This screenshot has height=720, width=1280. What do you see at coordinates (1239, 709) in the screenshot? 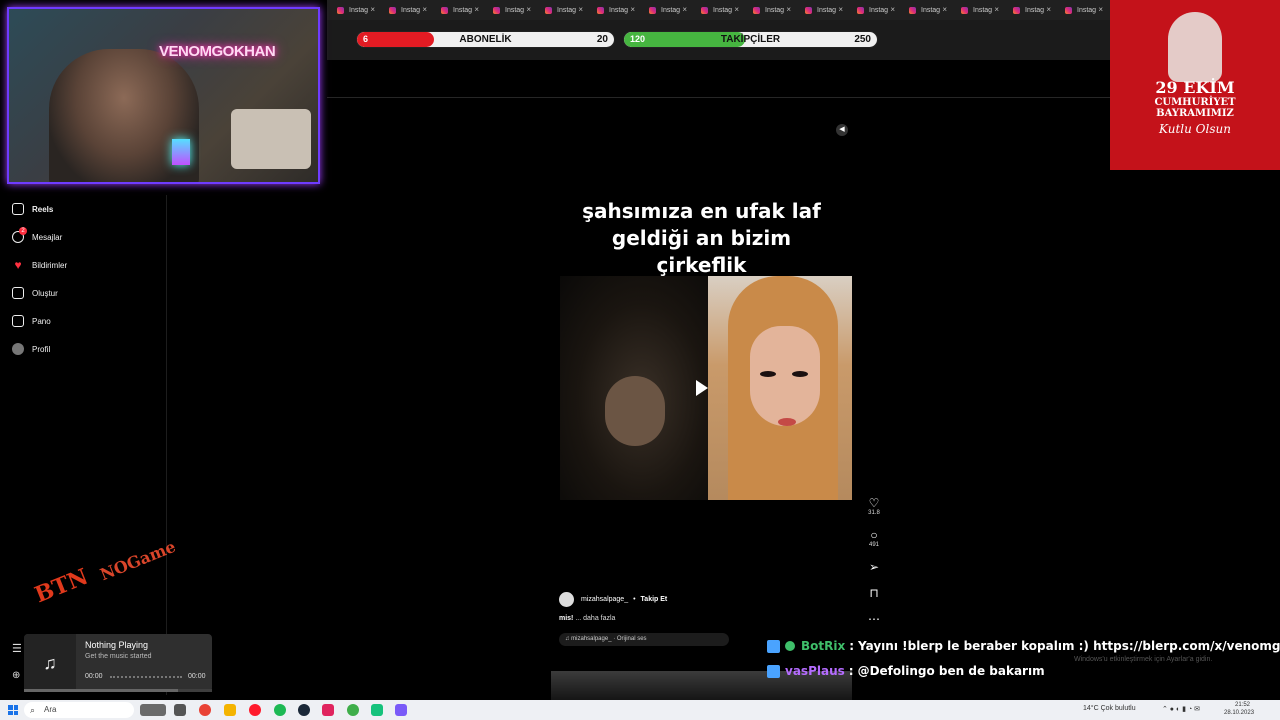
I see `clock: 21:52 28.10.2023` at bounding box center [1239, 709].